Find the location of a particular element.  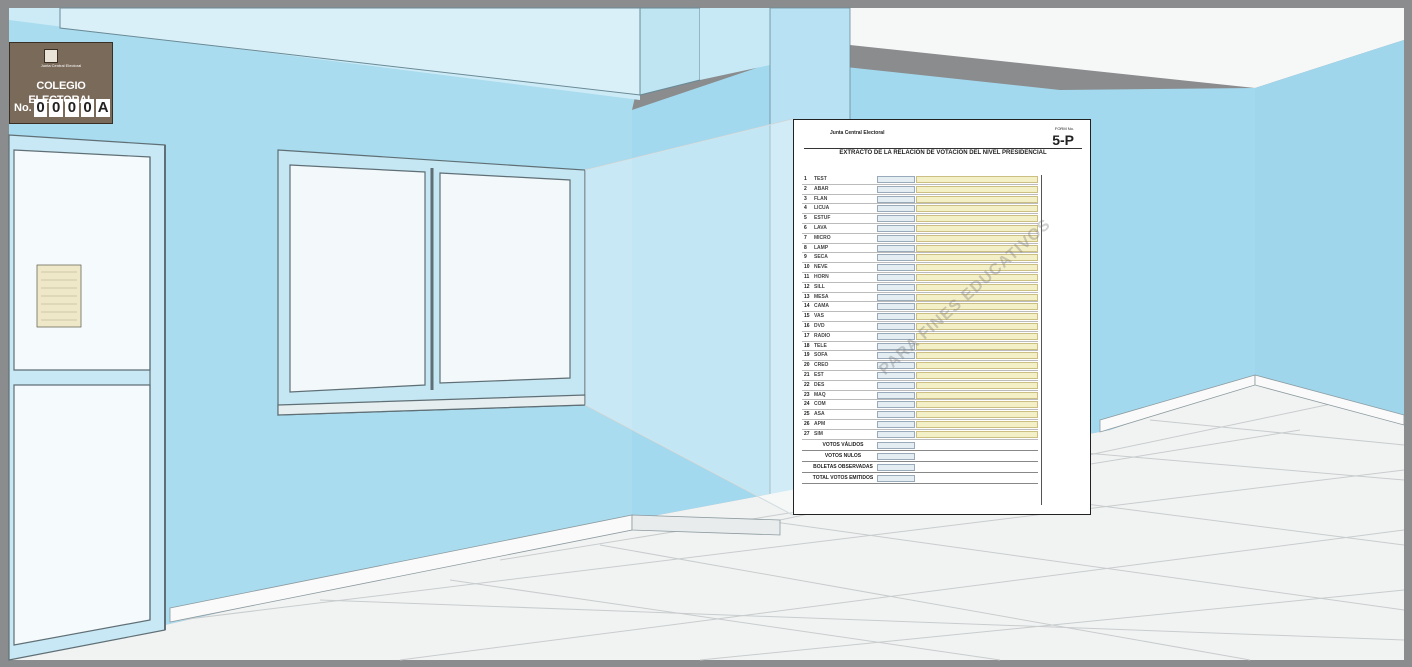

party-number: 24 is located at coordinates (807, 404).